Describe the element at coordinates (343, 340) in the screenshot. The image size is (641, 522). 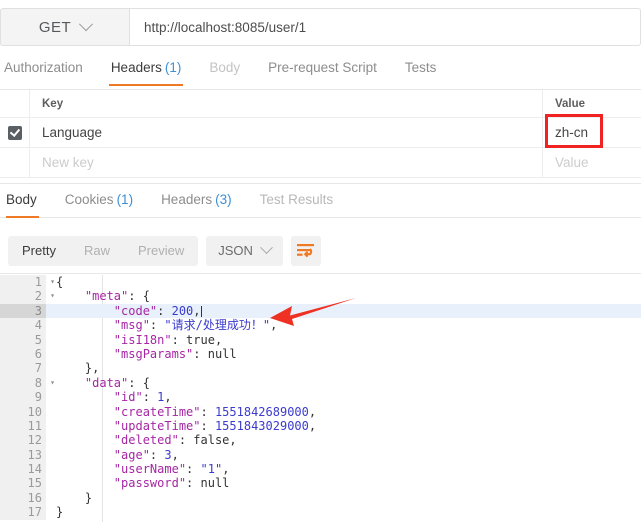
I see `code-text: "isI18n": true,` at that location.